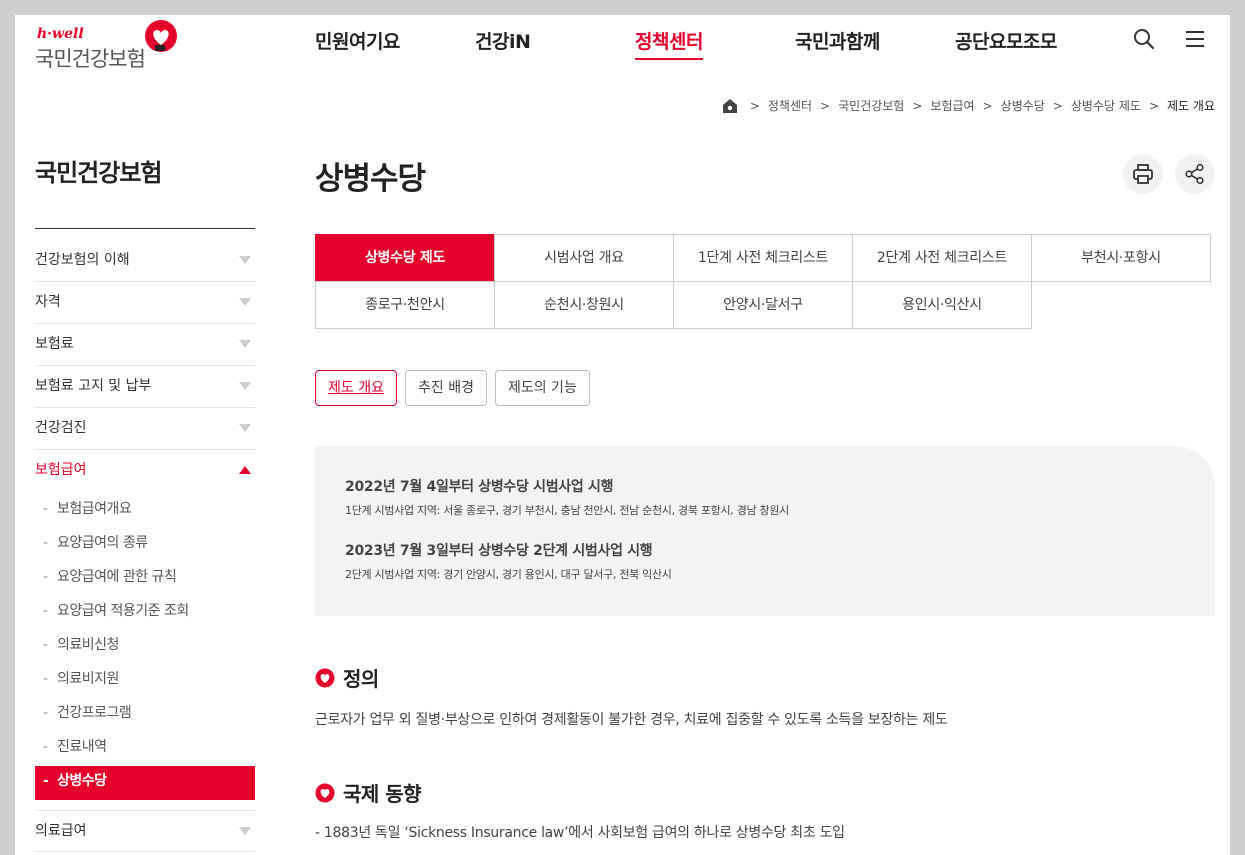 Image resolution: width=1245 pixels, height=855 pixels. Describe the element at coordinates (60, 34) in the screenshot. I see `logo-tagline: h·well` at that location.